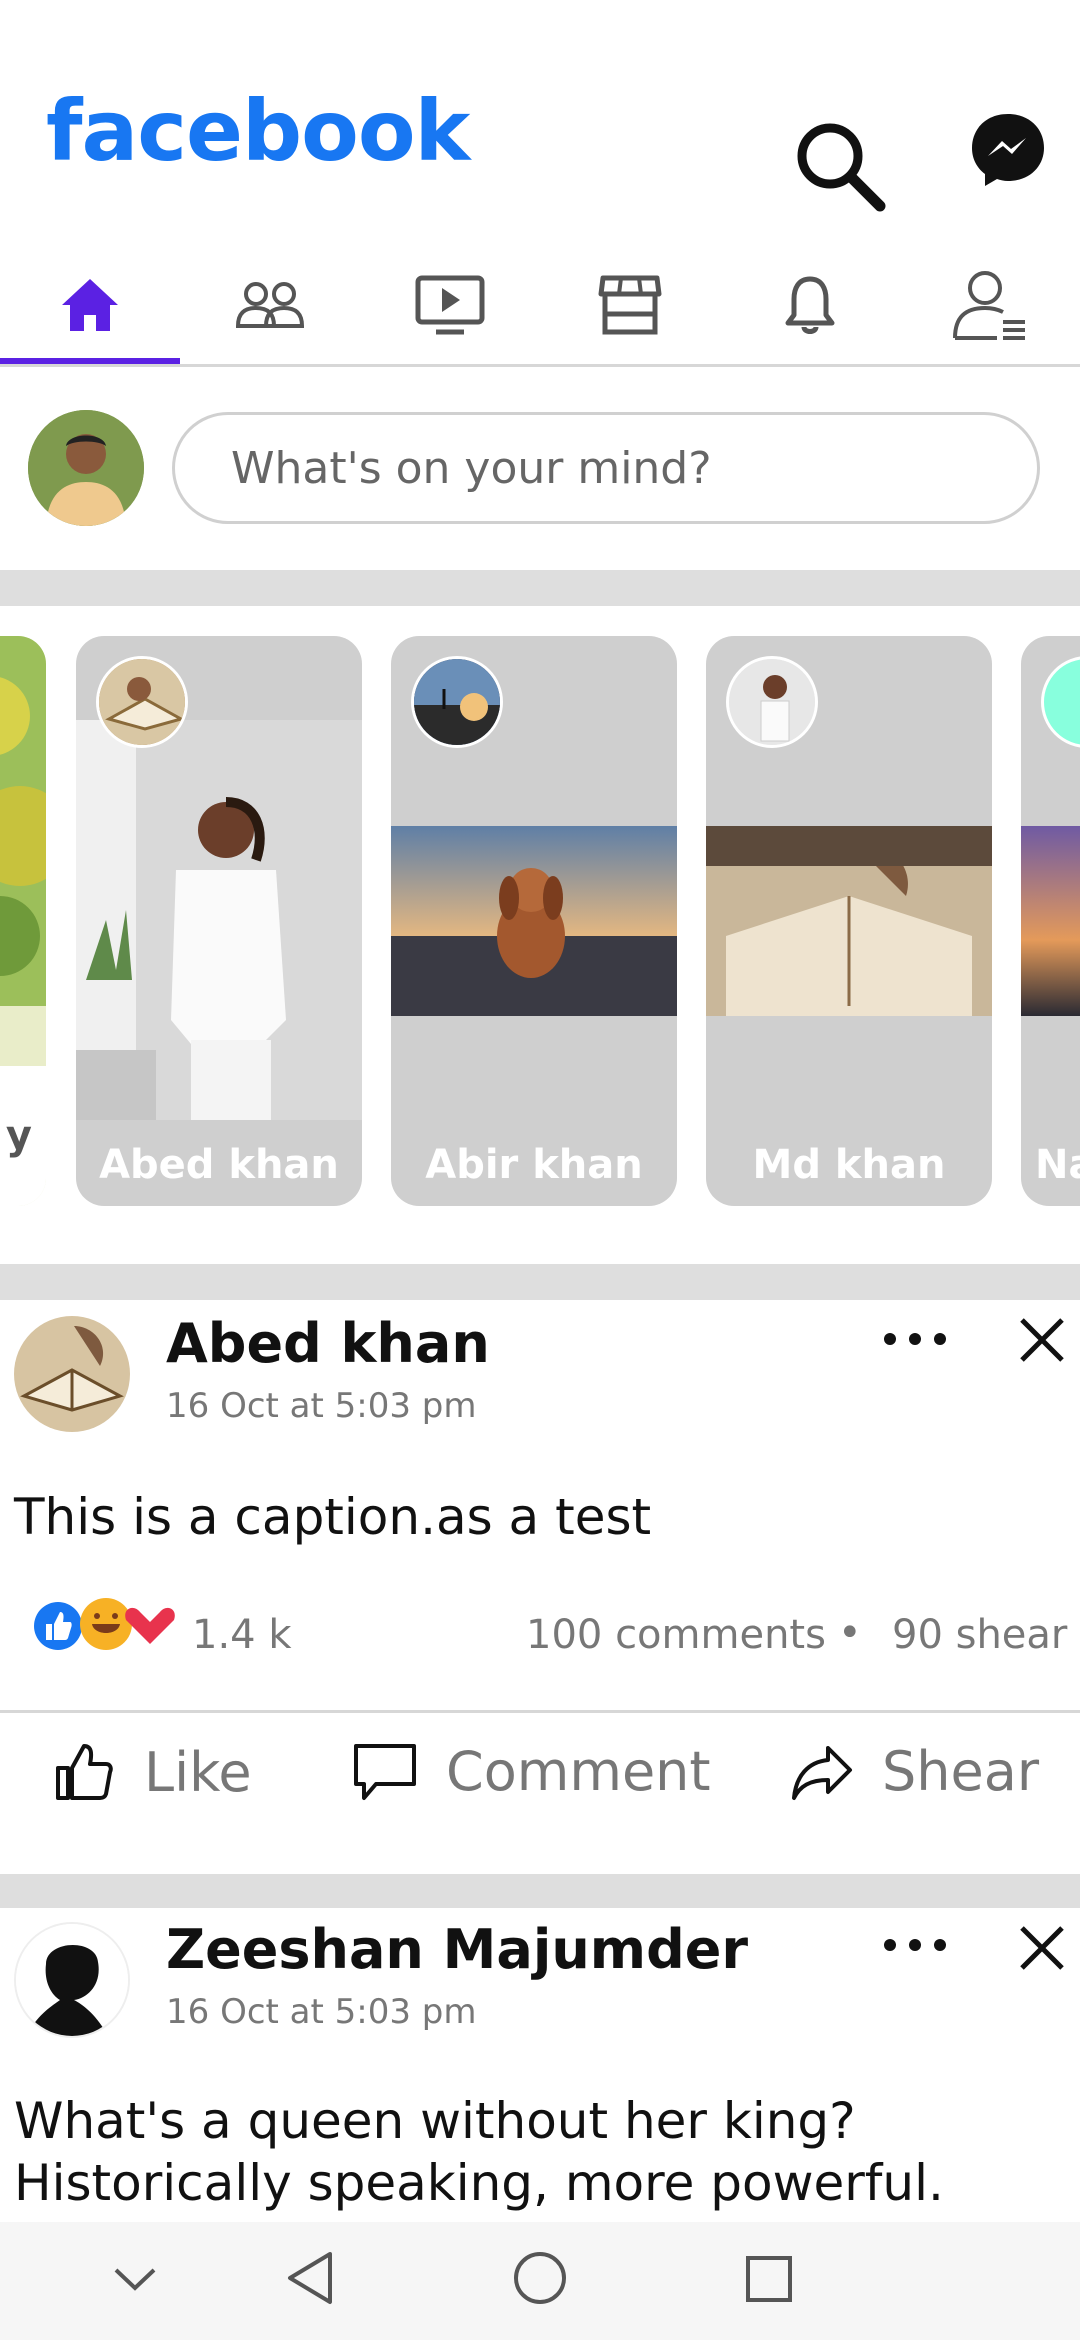 The width and height of the screenshot is (1080, 2340). I want to click on share-count: 90 shear, so click(979, 1635).